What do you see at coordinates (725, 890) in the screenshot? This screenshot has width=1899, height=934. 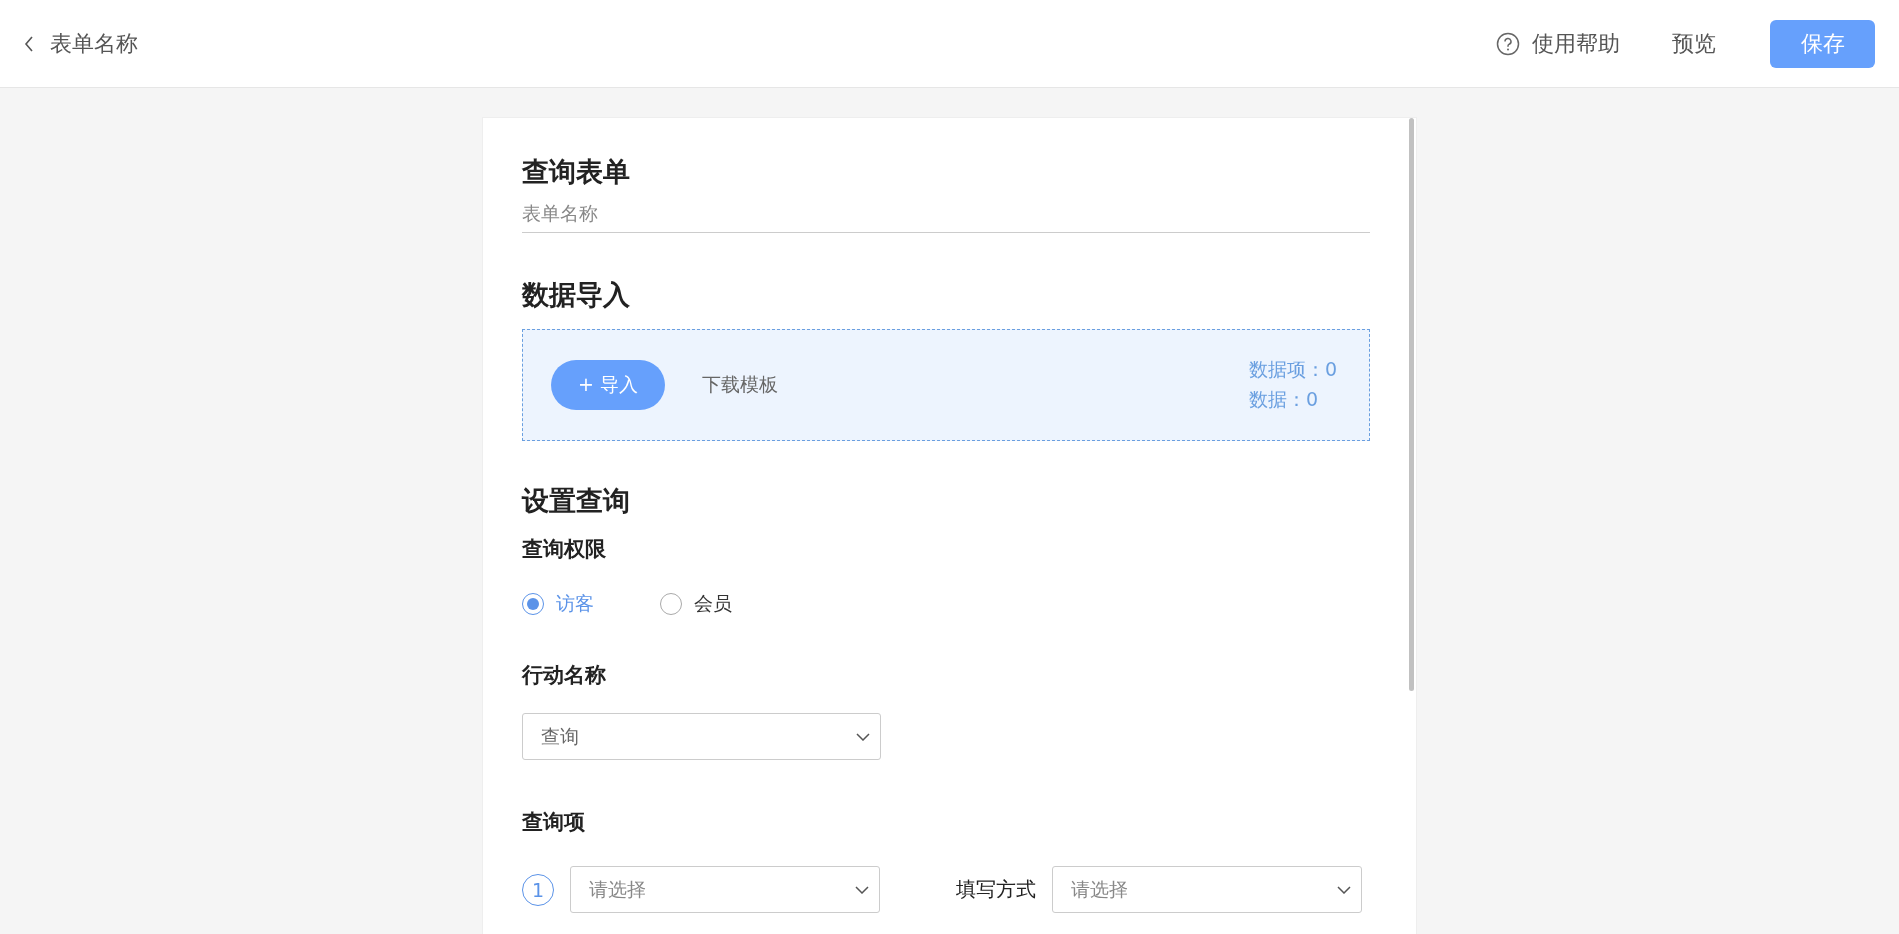 I see `field-dropdown: 请选择` at bounding box center [725, 890].